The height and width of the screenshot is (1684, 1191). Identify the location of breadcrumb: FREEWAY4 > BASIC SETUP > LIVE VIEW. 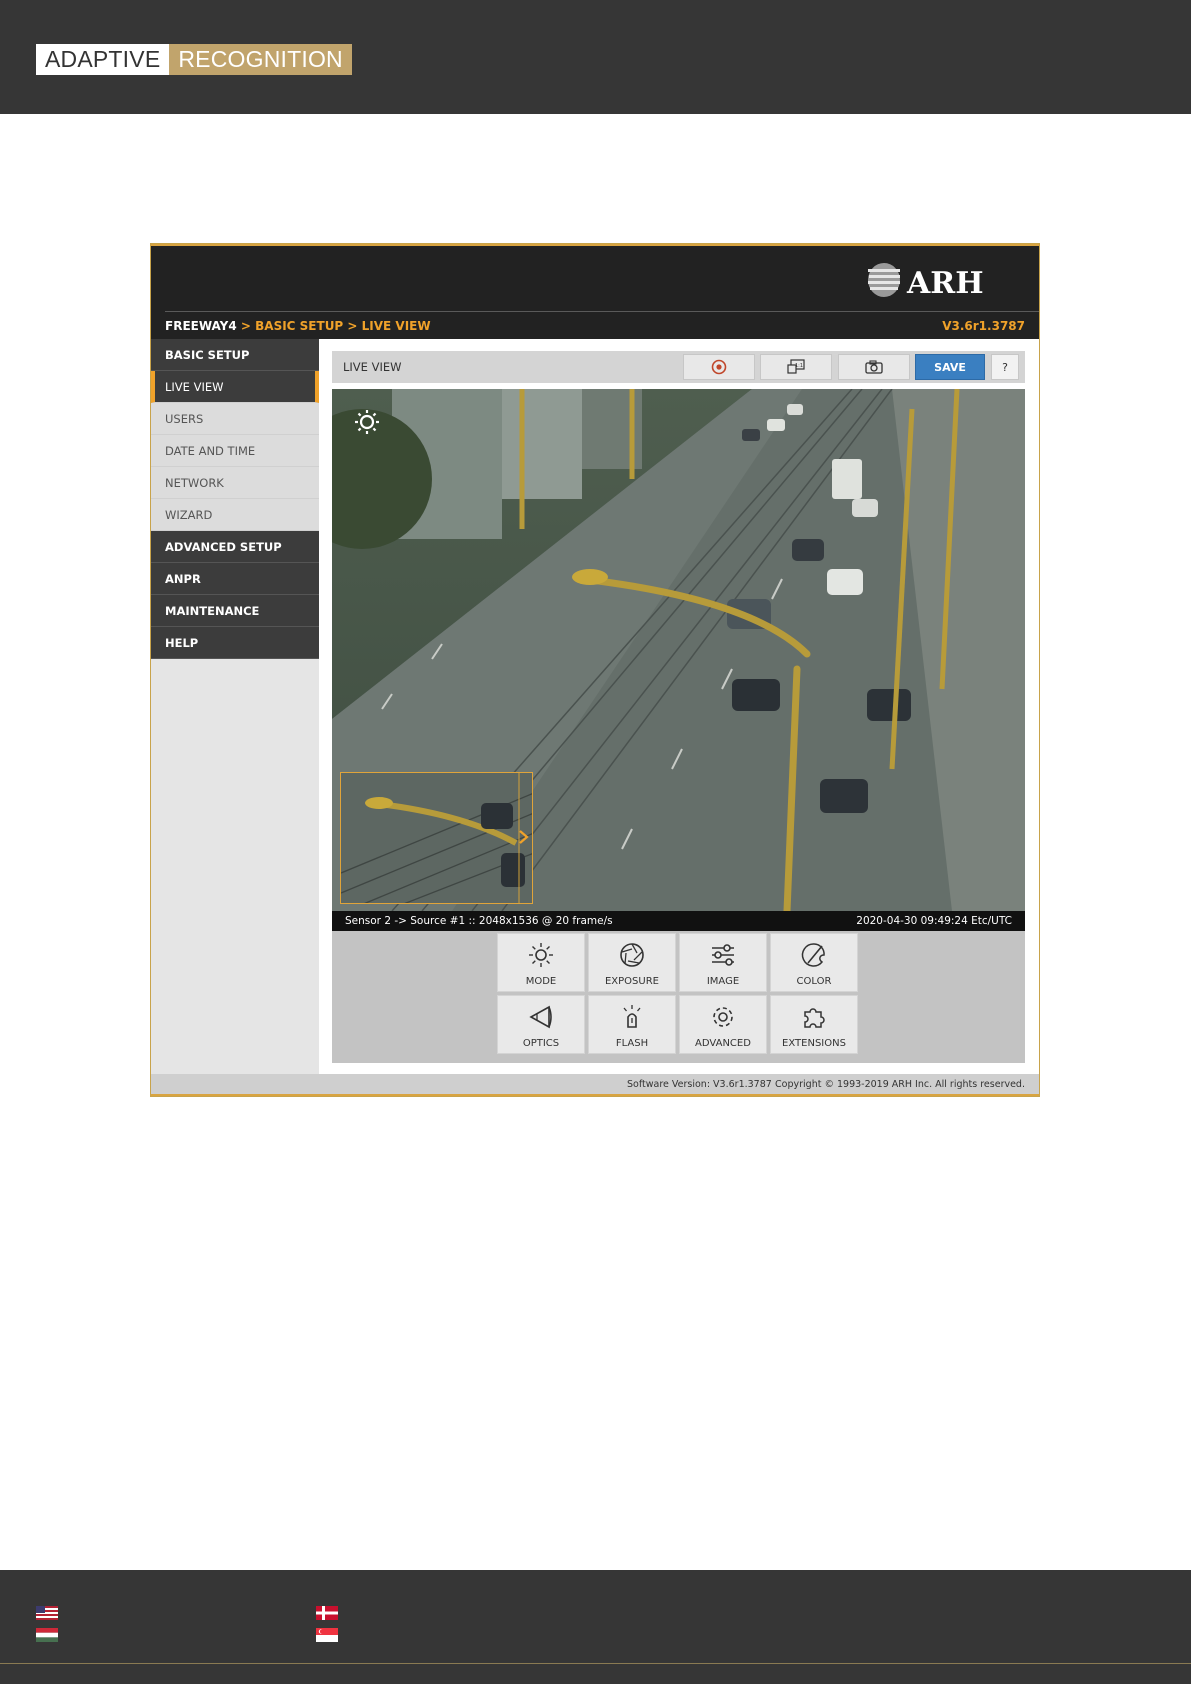
(298, 326).